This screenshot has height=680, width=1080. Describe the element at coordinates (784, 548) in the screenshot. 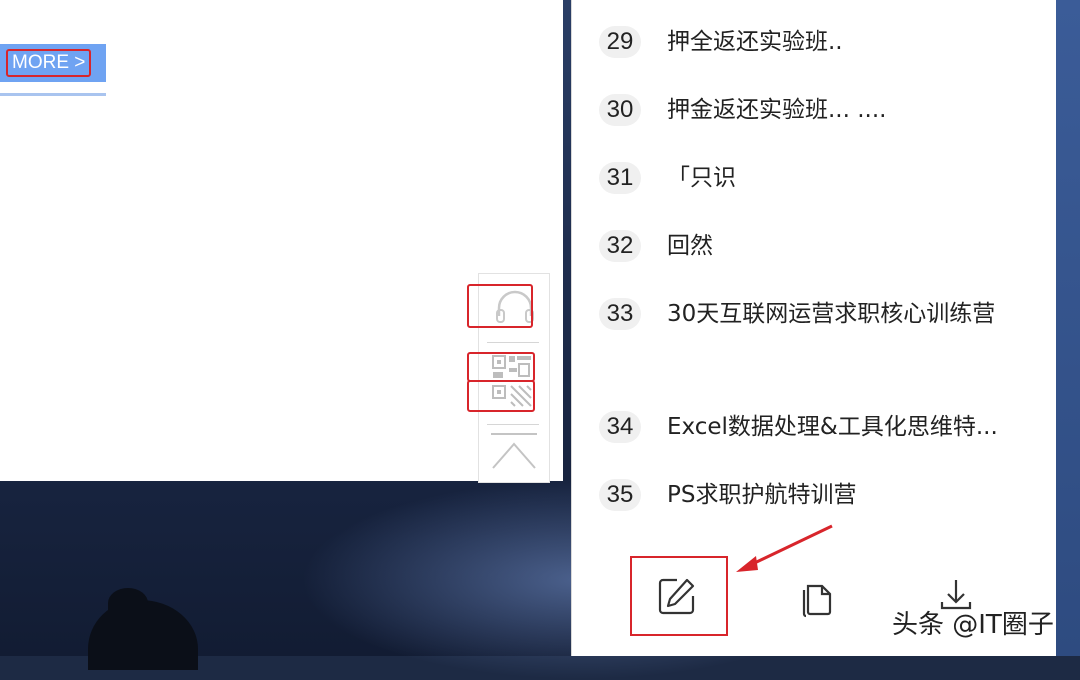

I see `annotation-arrow` at that location.